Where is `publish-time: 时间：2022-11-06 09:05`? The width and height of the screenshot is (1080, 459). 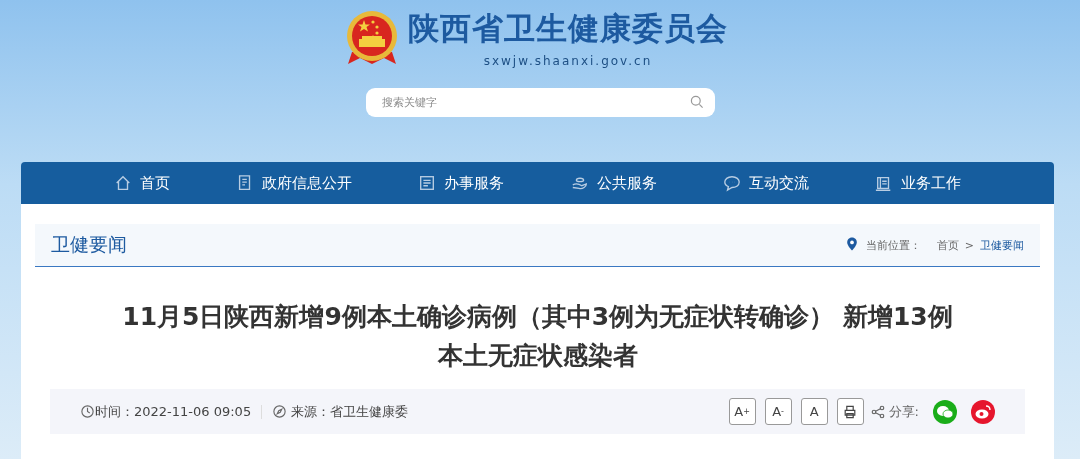
publish-time: 时间：2022-11-06 09:05 is located at coordinates (173, 411).